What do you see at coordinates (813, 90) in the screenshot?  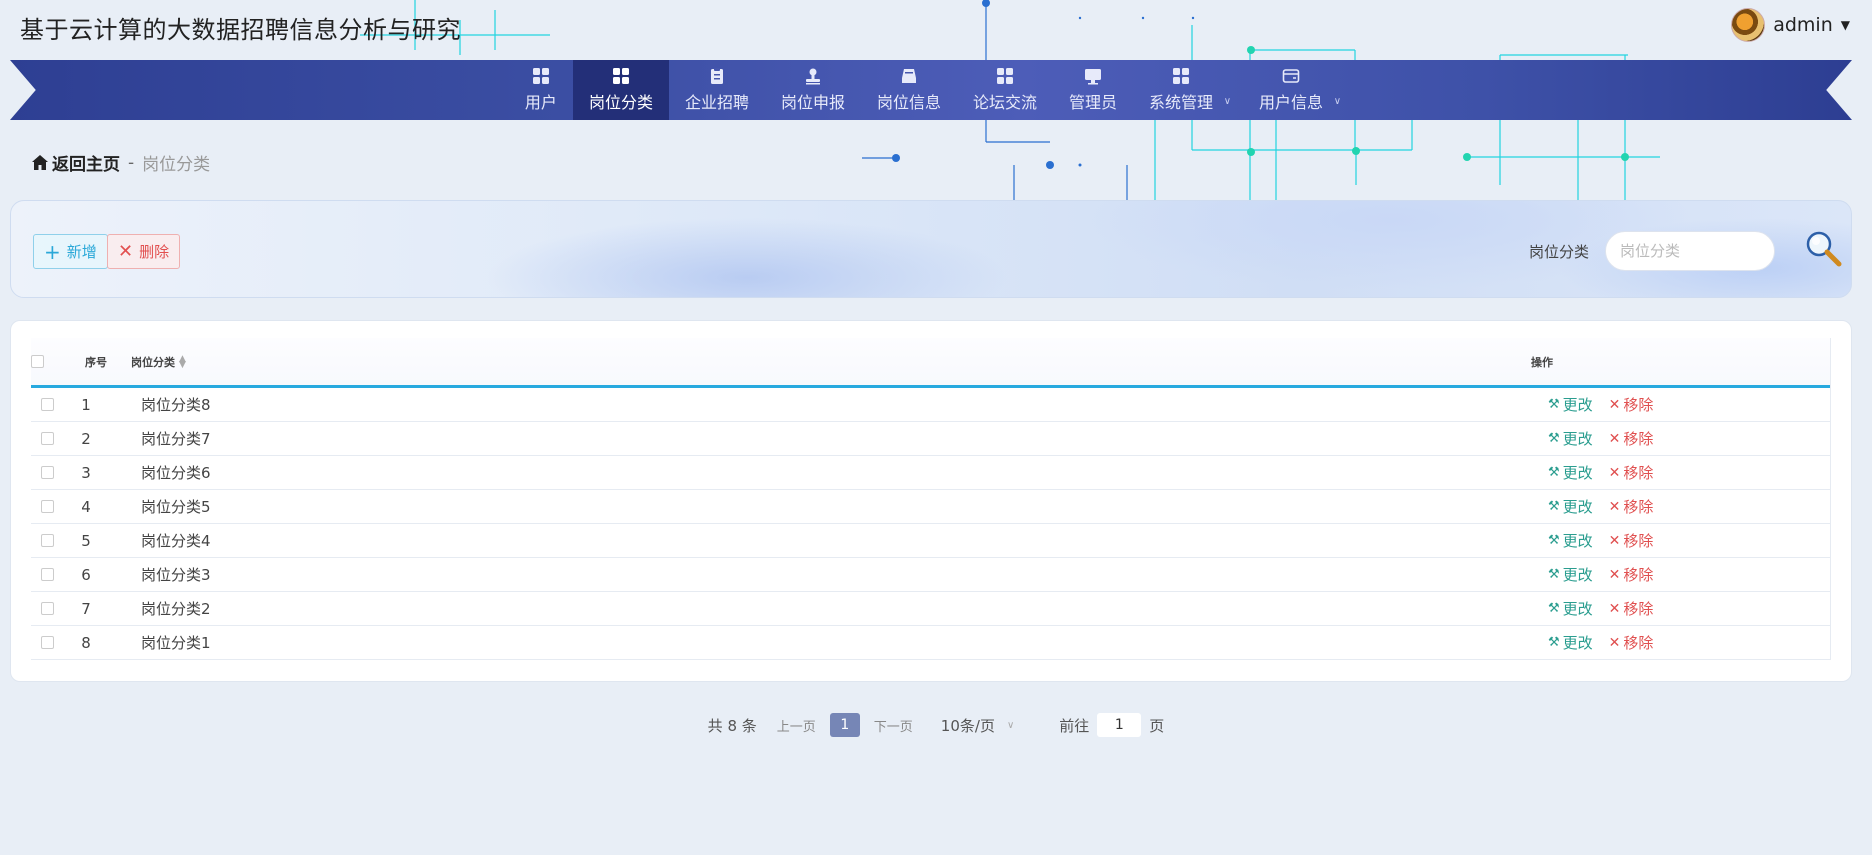 I see `nav-item-job-apply: 岗位申报` at bounding box center [813, 90].